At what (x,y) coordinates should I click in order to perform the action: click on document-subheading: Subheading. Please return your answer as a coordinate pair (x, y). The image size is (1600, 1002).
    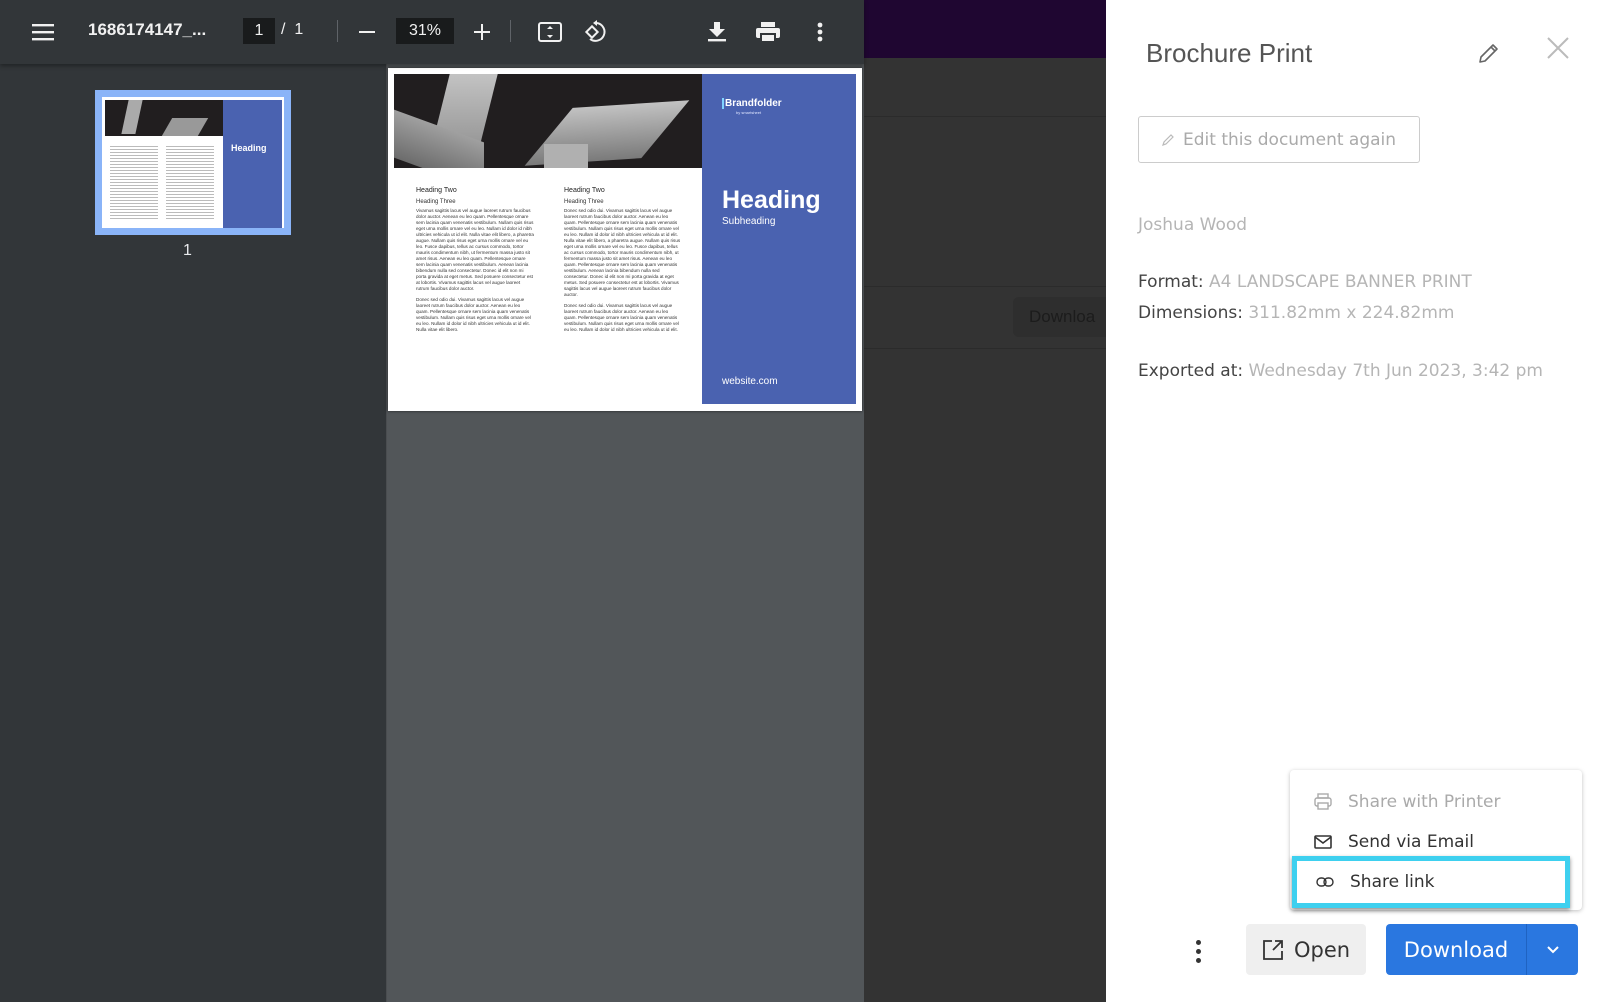
    Looking at the image, I should click on (749, 221).